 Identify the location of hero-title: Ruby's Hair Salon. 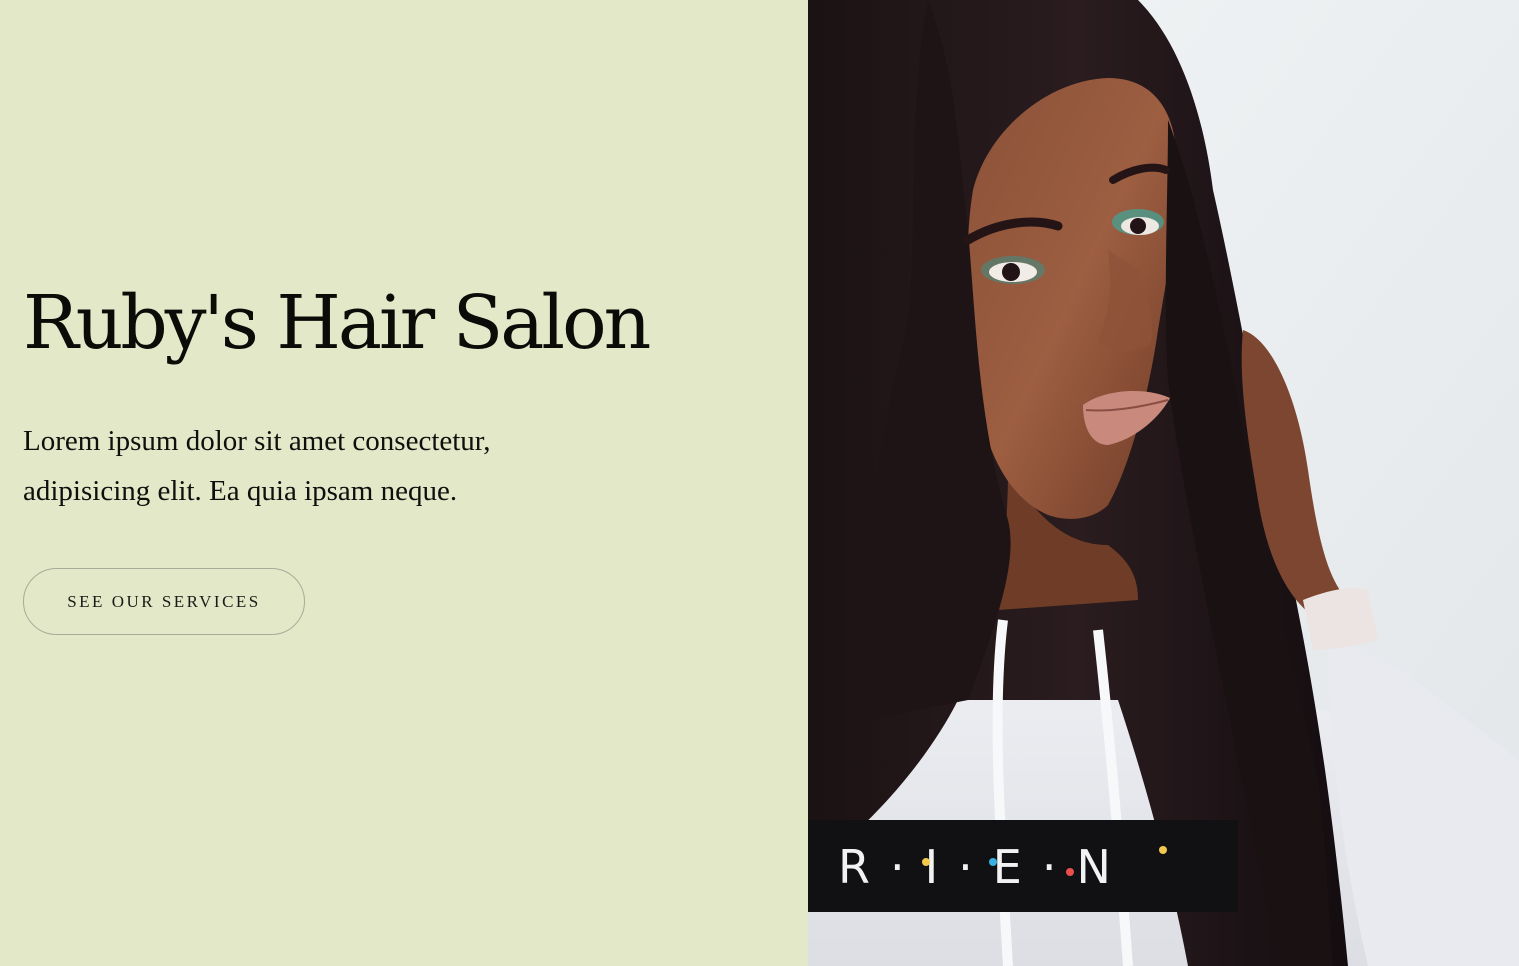
(337, 323).